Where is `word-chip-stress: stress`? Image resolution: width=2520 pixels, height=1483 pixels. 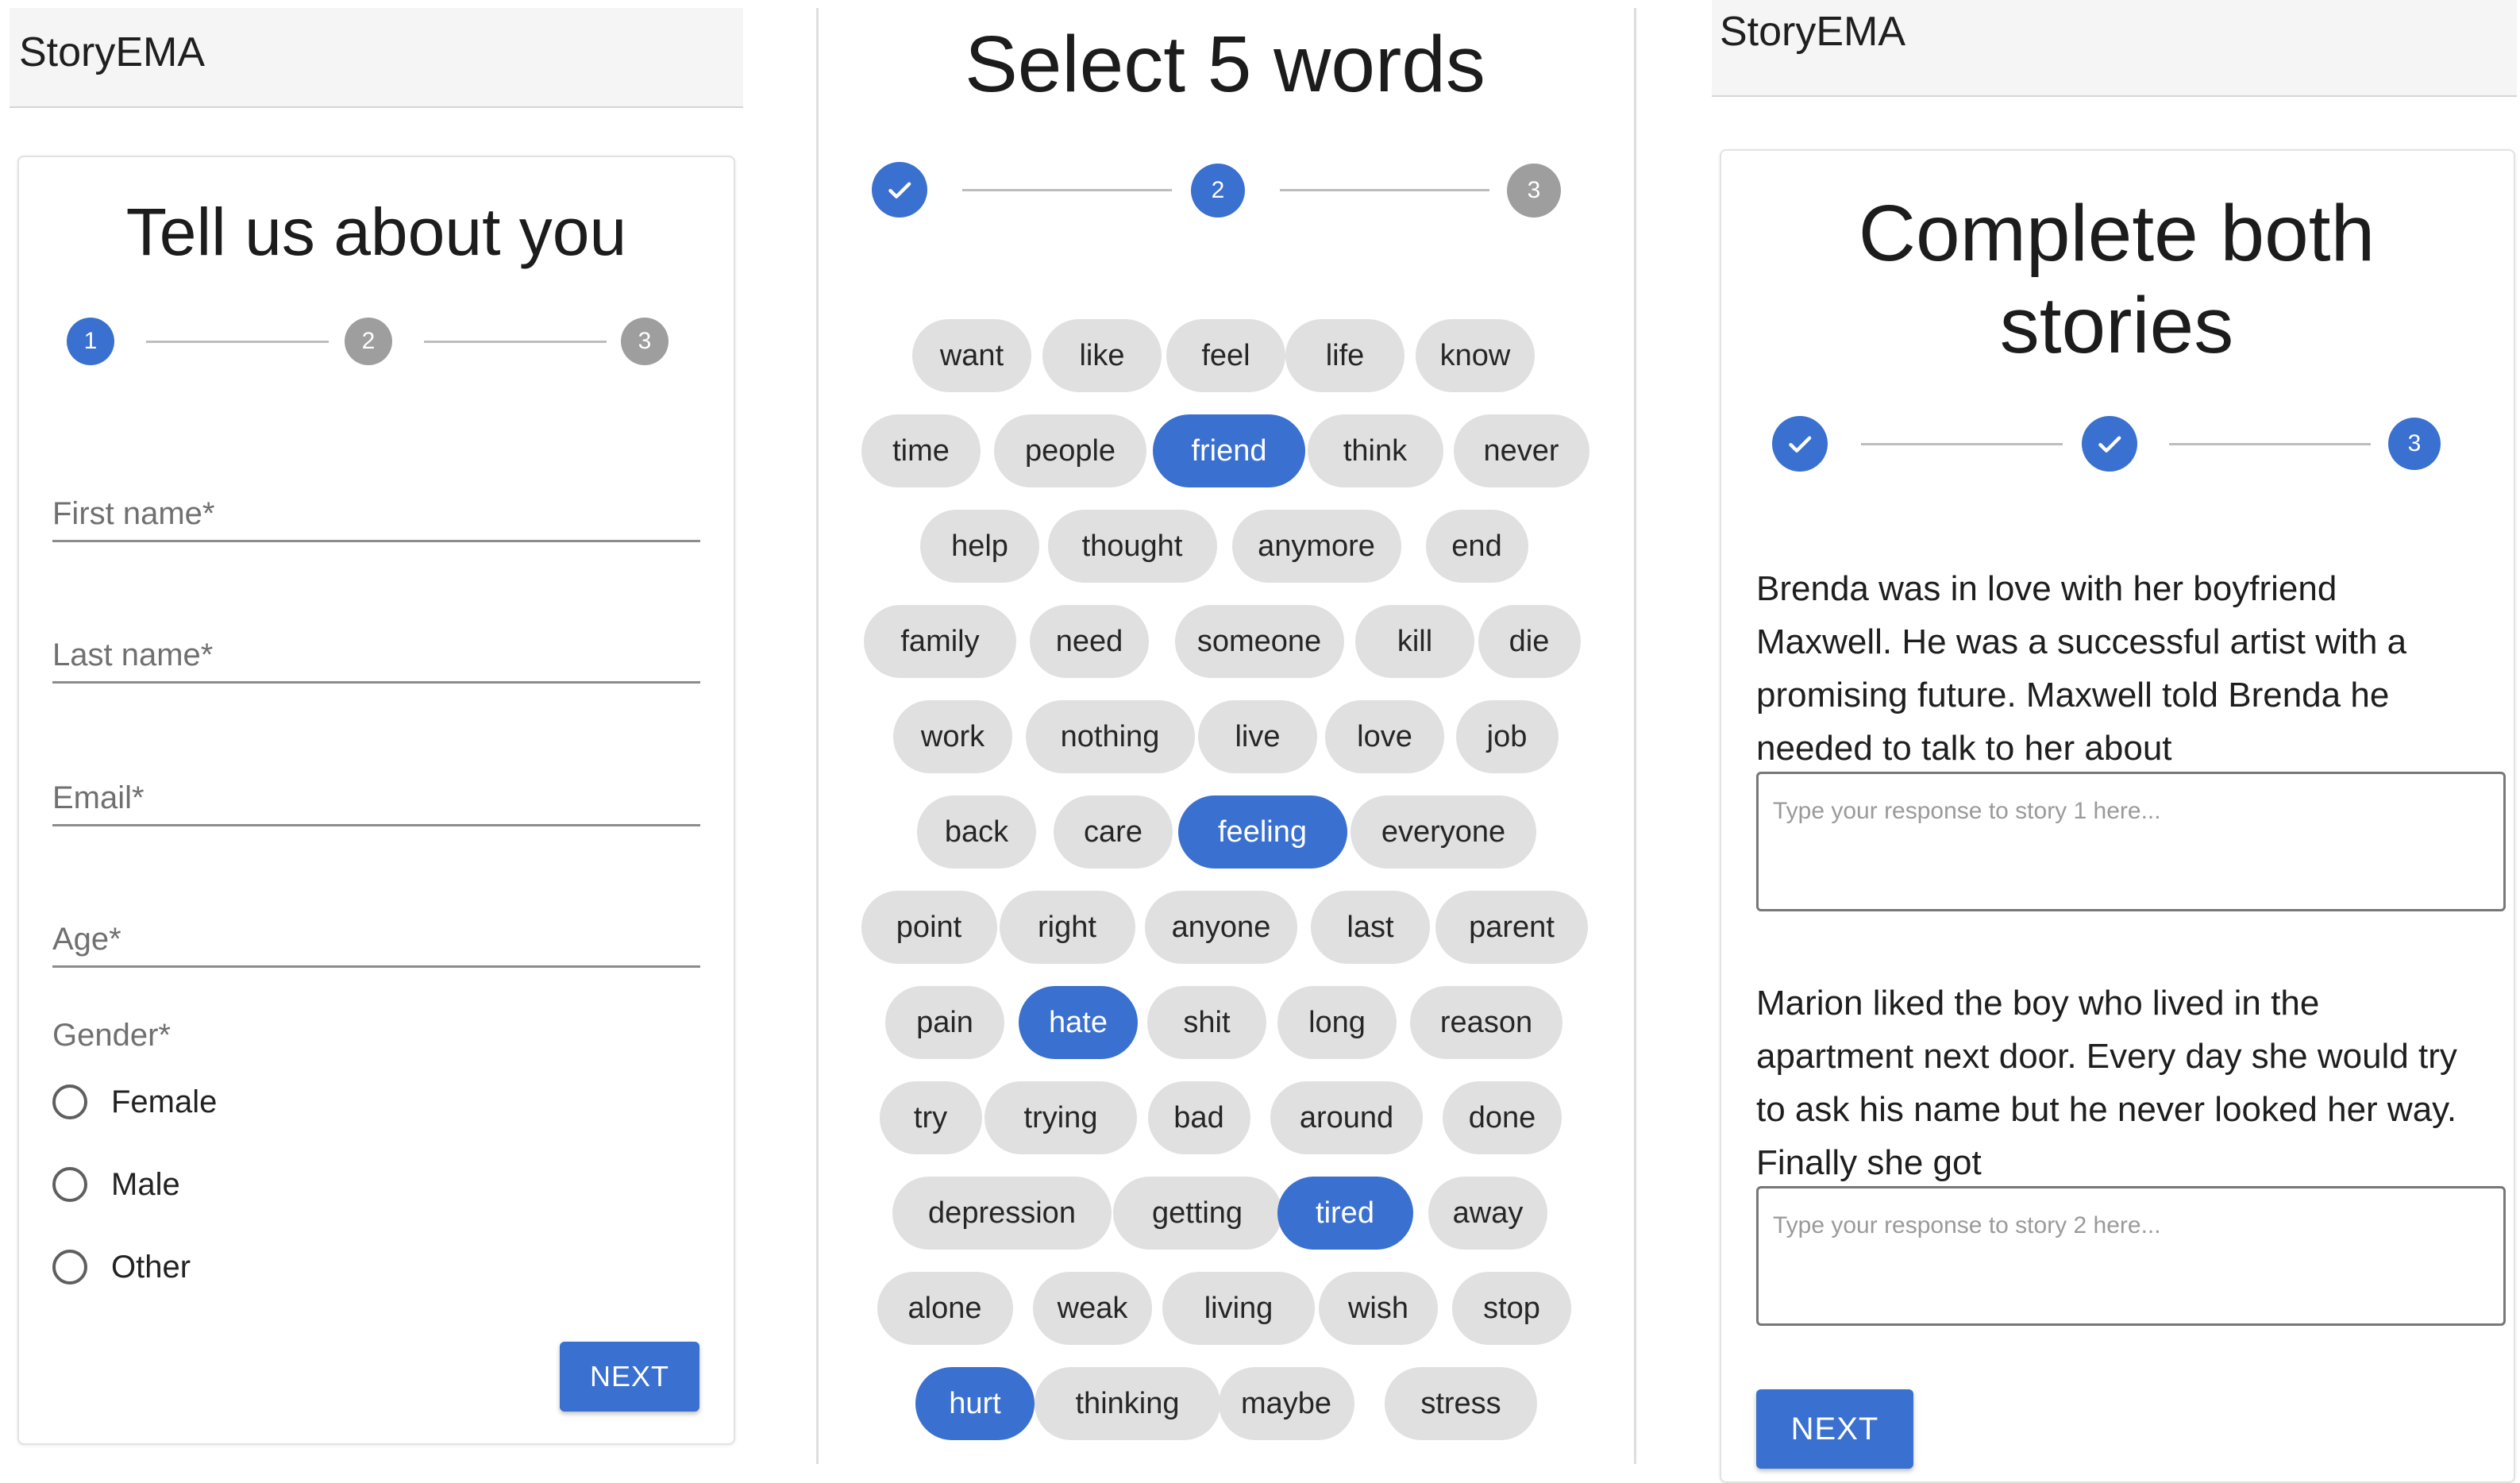
word-chip-stress: stress is located at coordinates (1461, 1403).